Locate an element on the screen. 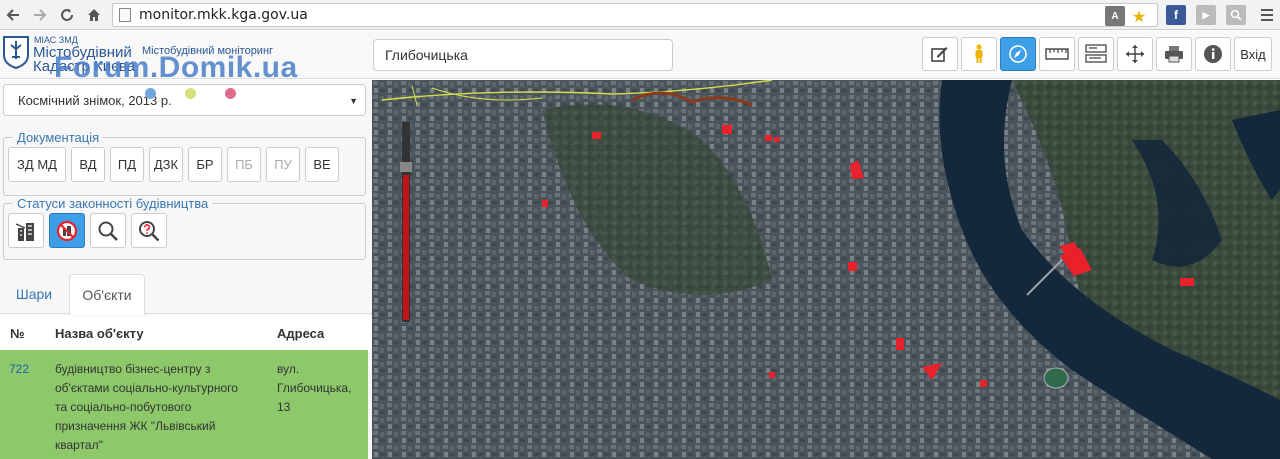  browser-toolbar: monitor.mkk.kga.gov.ua A ★ f ▶ is located at coordinates (640, 15).